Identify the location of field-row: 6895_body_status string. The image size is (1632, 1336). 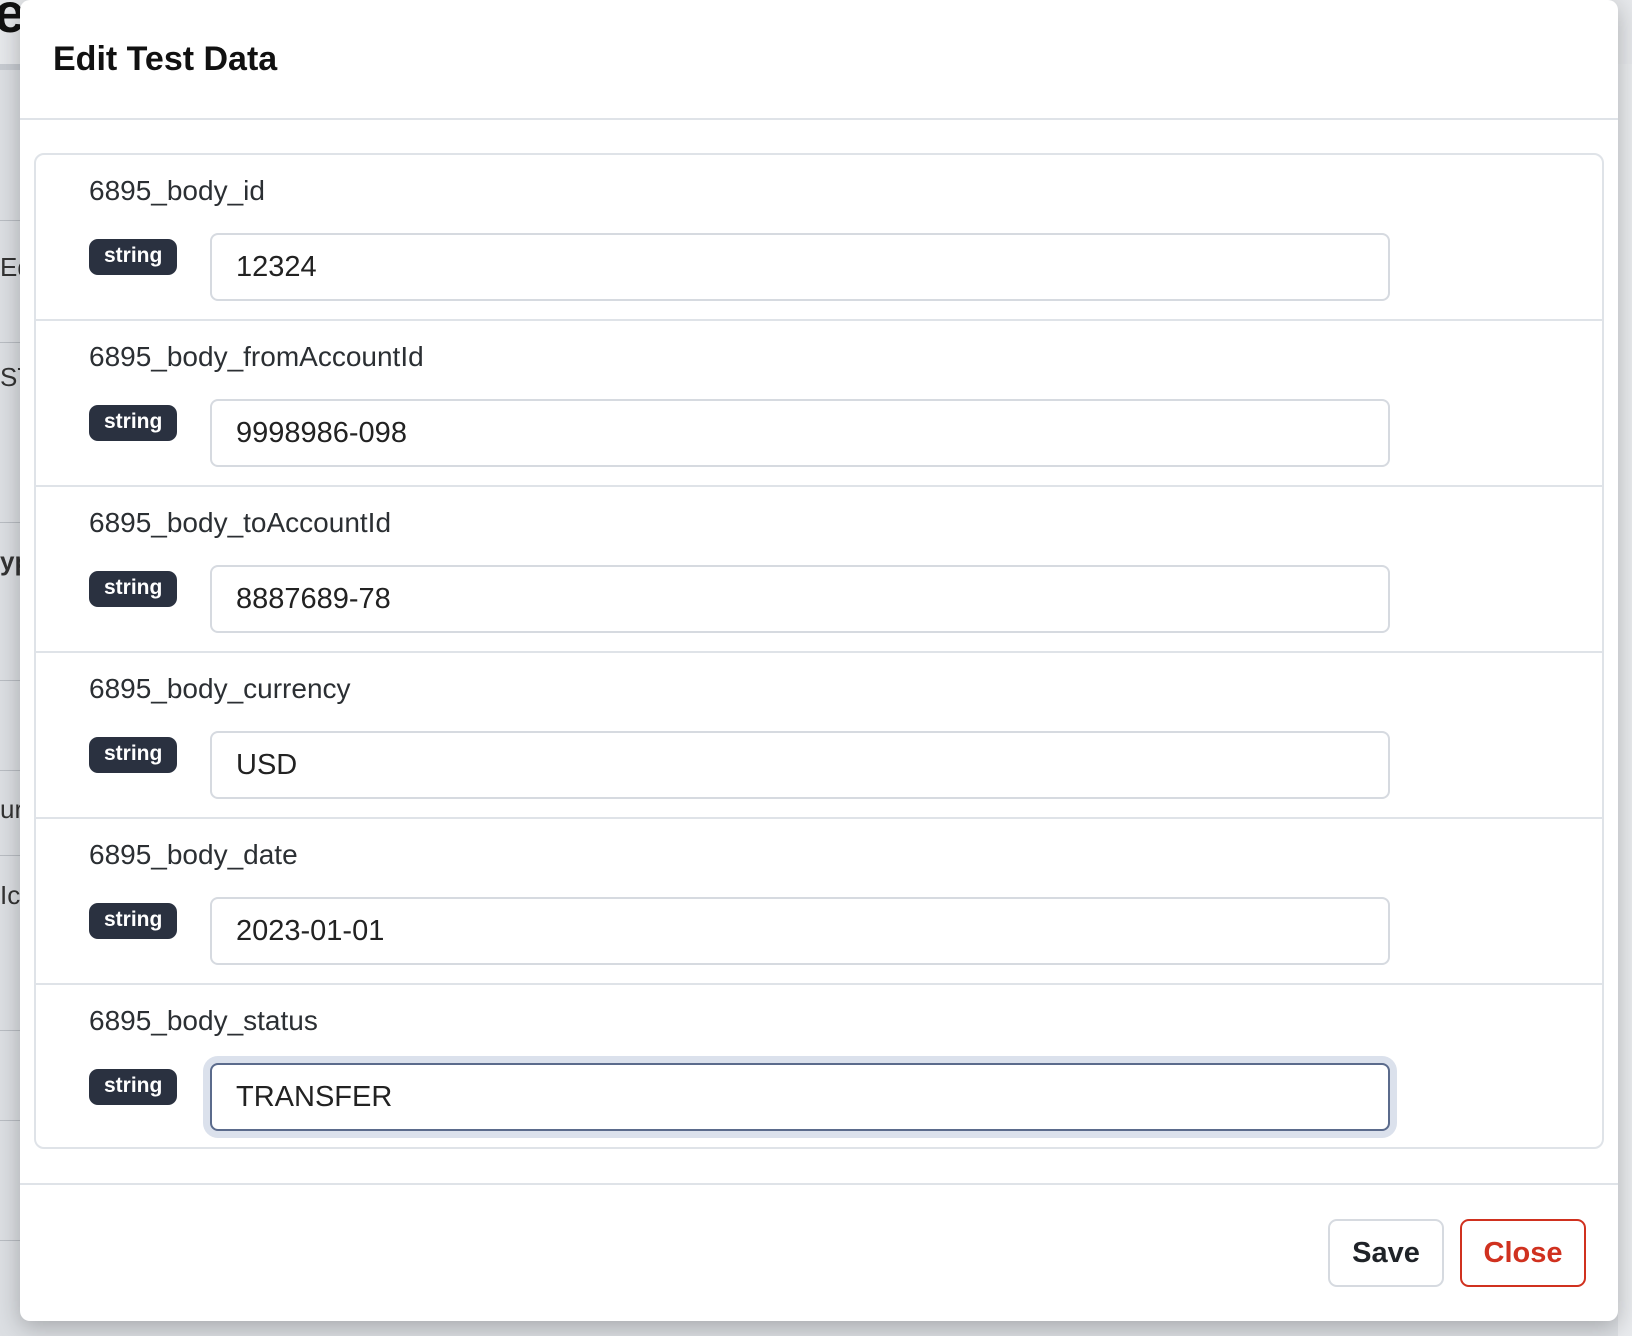
(819, 1066).